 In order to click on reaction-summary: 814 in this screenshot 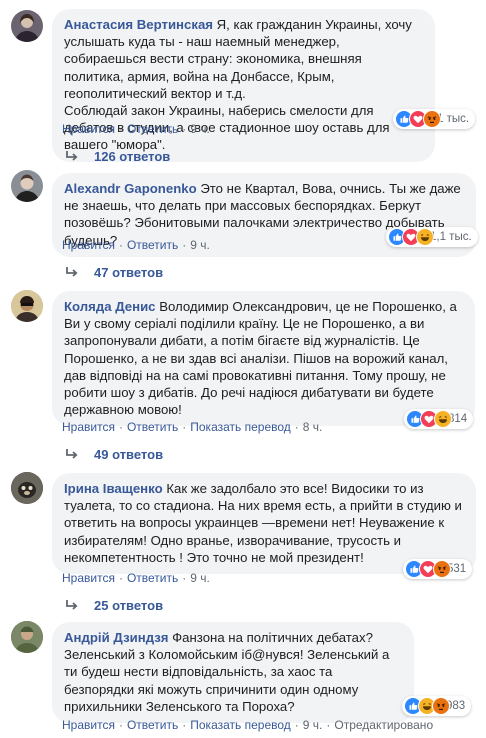, I will do `click(439, 419)`.